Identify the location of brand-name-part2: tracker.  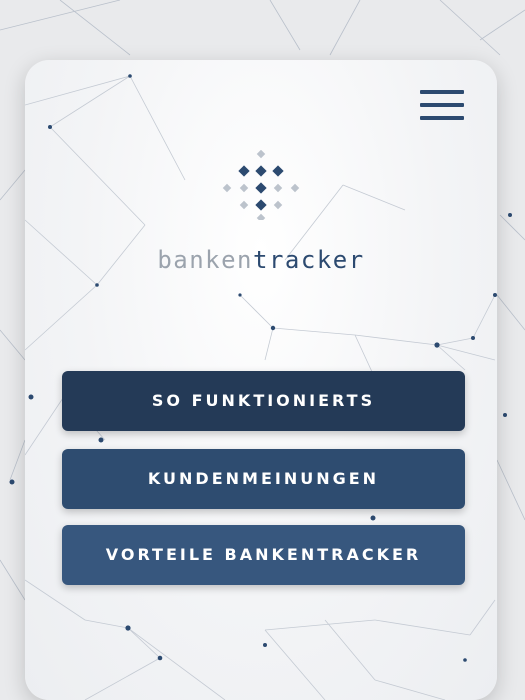
(309, 260).